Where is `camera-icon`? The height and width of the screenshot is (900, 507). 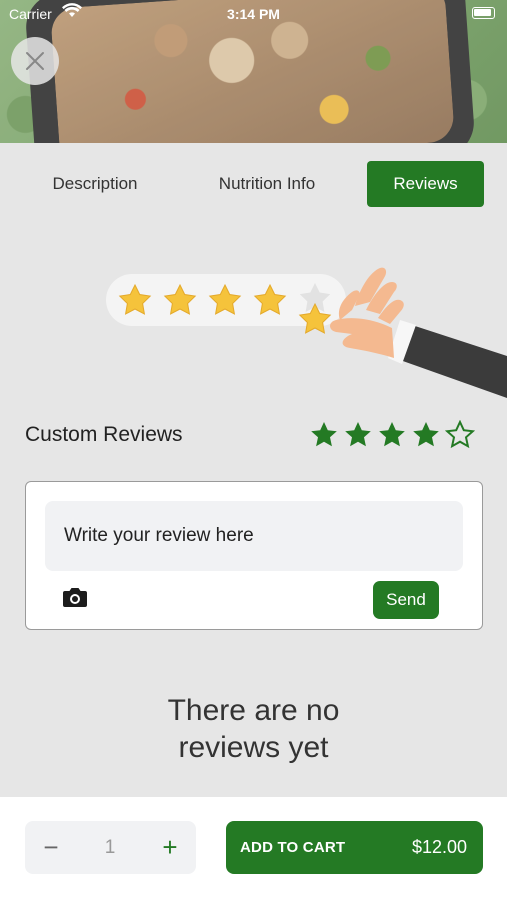 camera-icon is located at coordinates (75, 597).